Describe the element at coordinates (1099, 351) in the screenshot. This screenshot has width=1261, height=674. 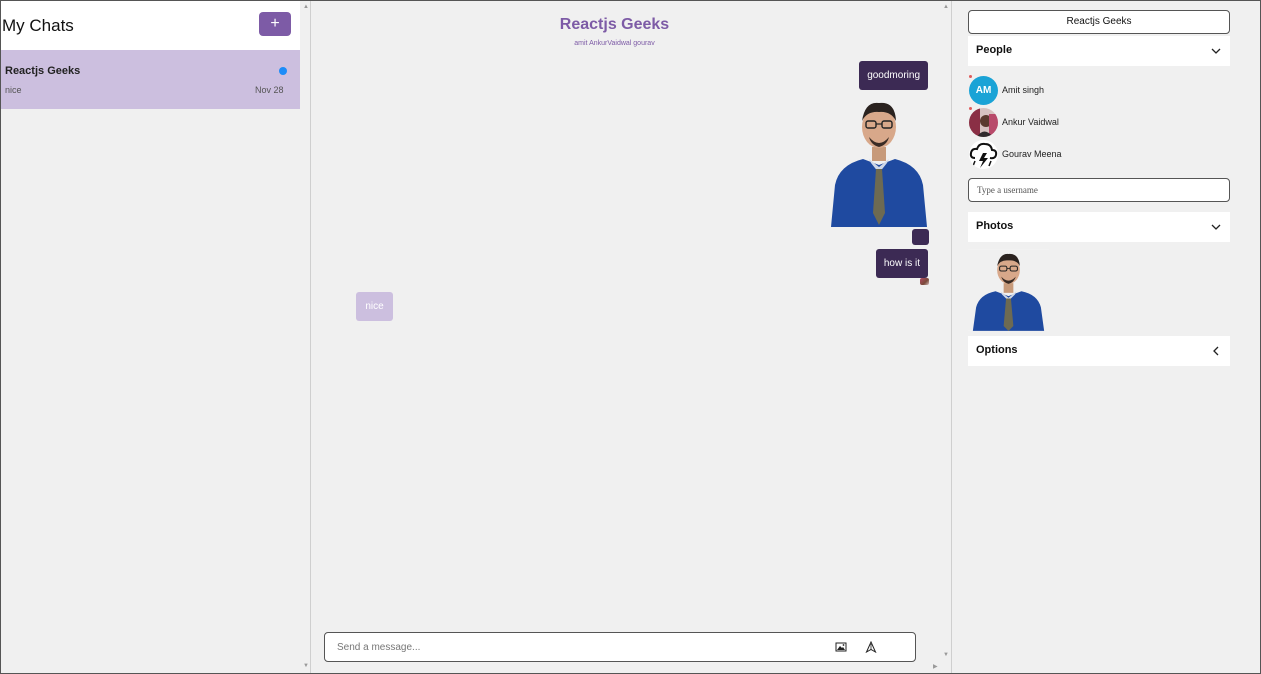
I see `options-section-header: Options` at that location.